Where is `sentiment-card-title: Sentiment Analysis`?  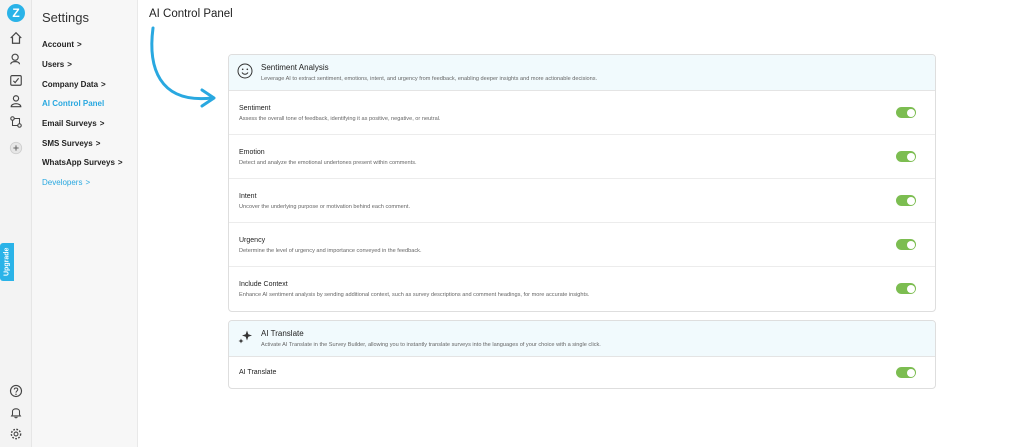 sentiment-card-title: Sentiment Analysis is located at coordinates (295, 67).